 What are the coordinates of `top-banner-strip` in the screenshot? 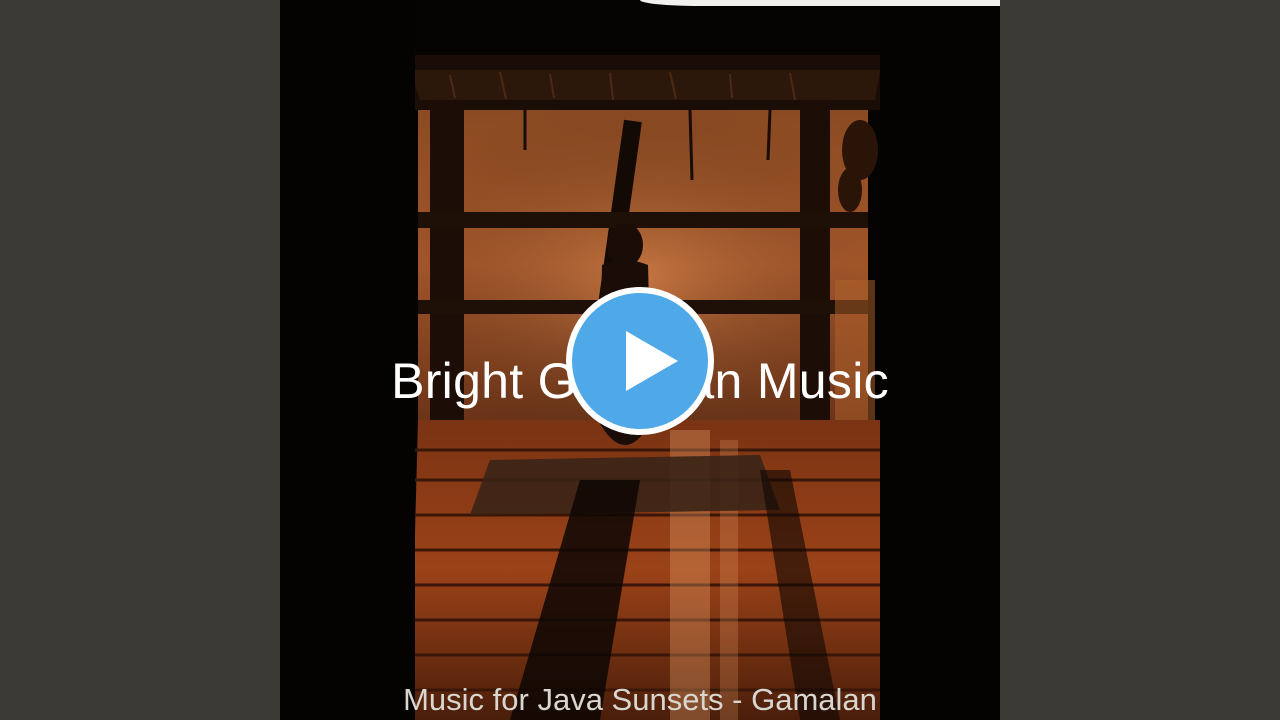 It's located at (820, 3).